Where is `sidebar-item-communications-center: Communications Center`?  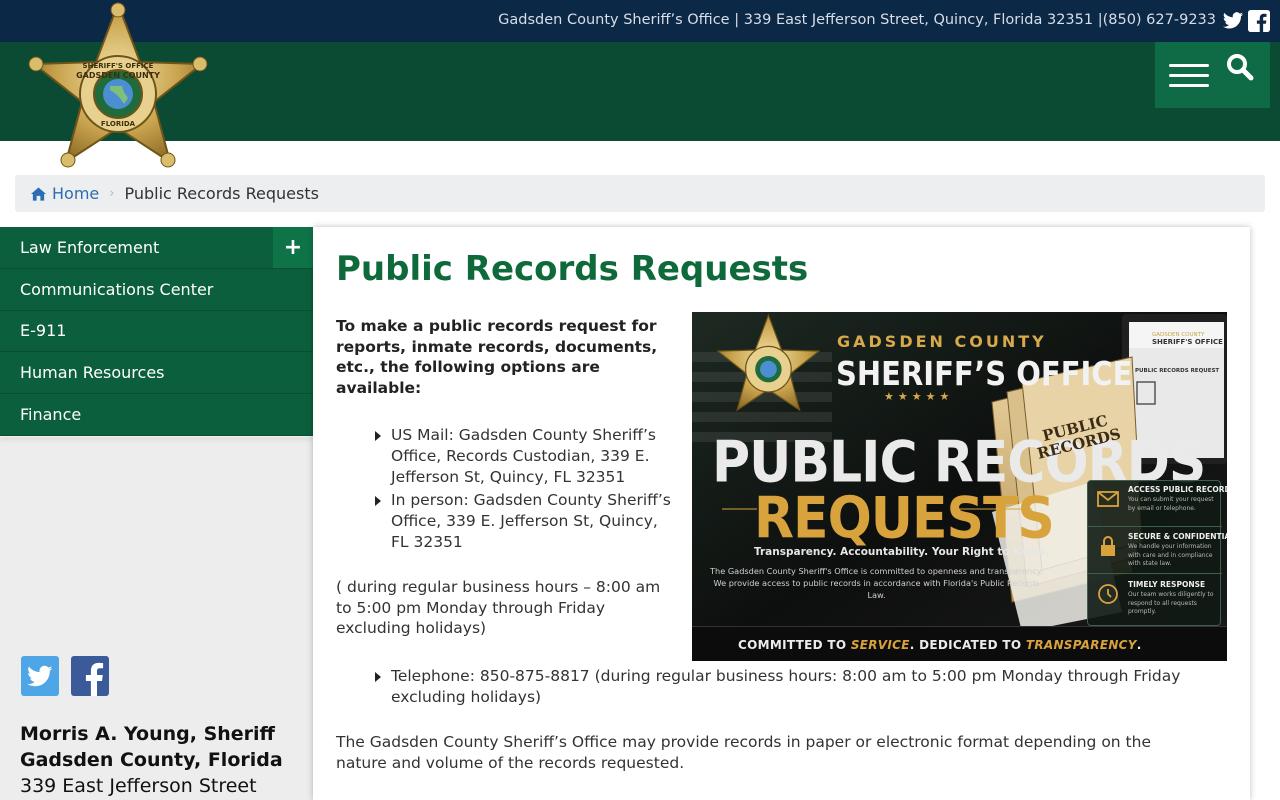
sidebar-item-communications-center: Communications Center is located at coordinates (156, 289).